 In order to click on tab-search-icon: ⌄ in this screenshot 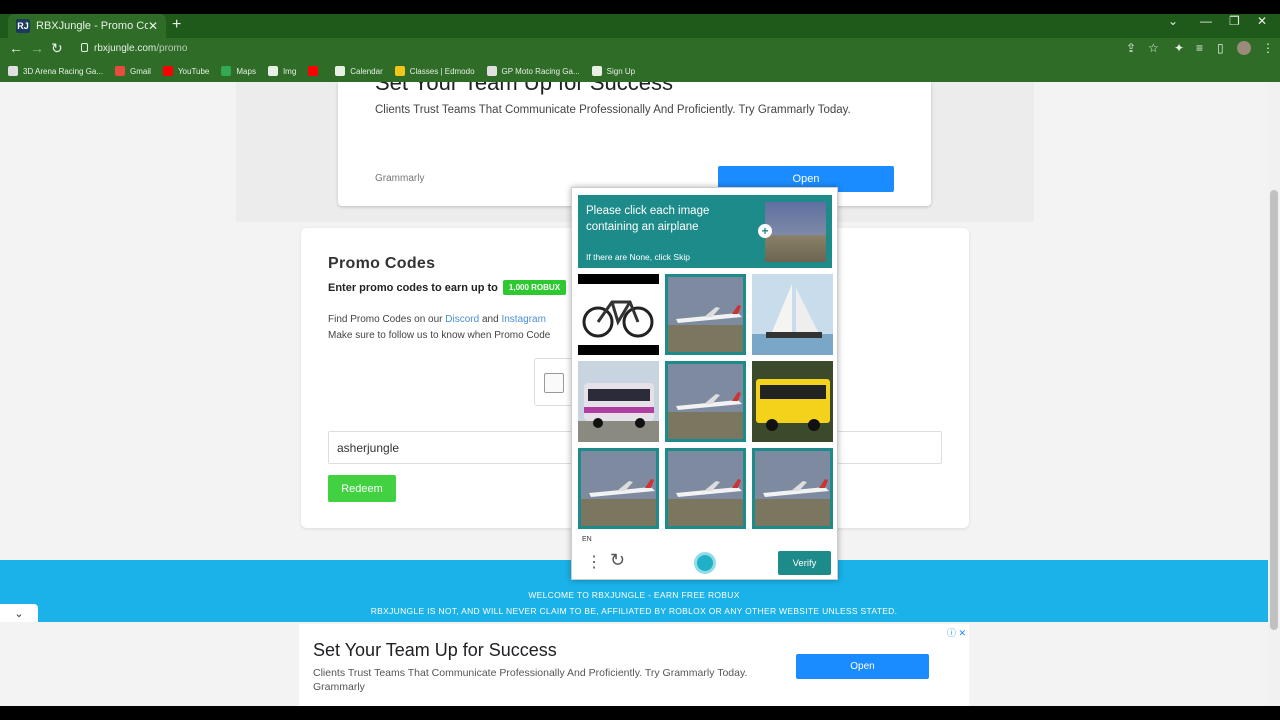, I will do `click(1173, 21)`.